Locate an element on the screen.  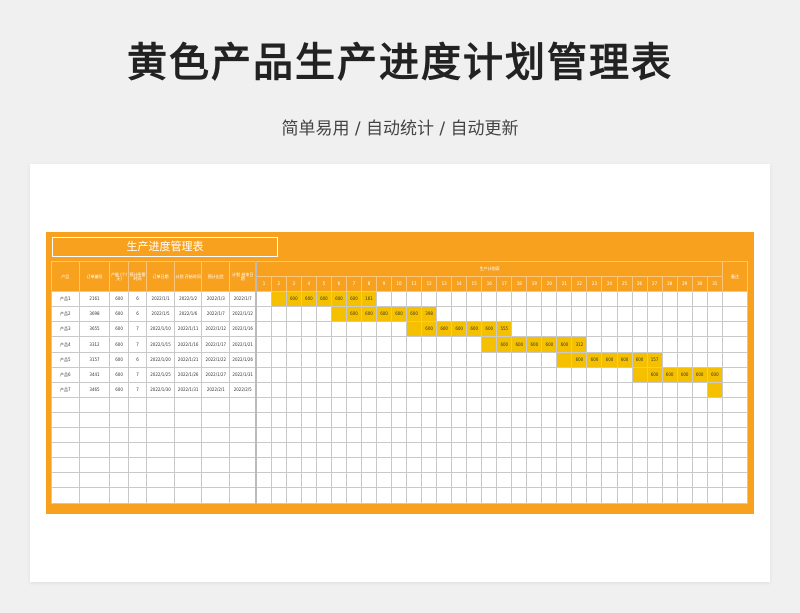
cell-plan-start: 2022/1/31 is located at coordinates (188, 389).